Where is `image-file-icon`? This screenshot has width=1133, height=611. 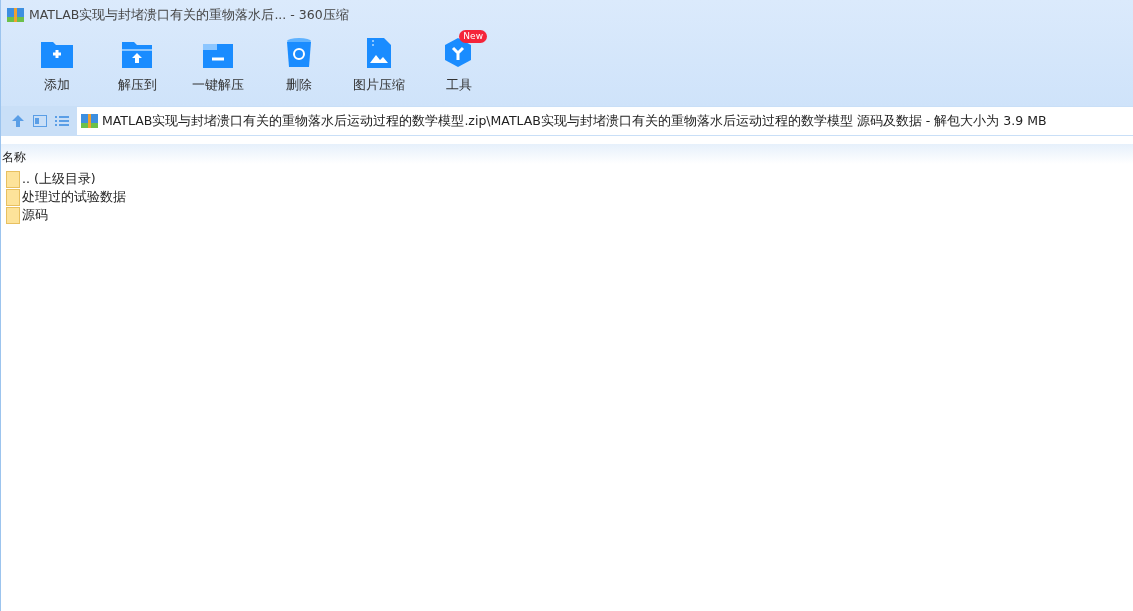 image-file-icon is located at coordinates (379, 53).